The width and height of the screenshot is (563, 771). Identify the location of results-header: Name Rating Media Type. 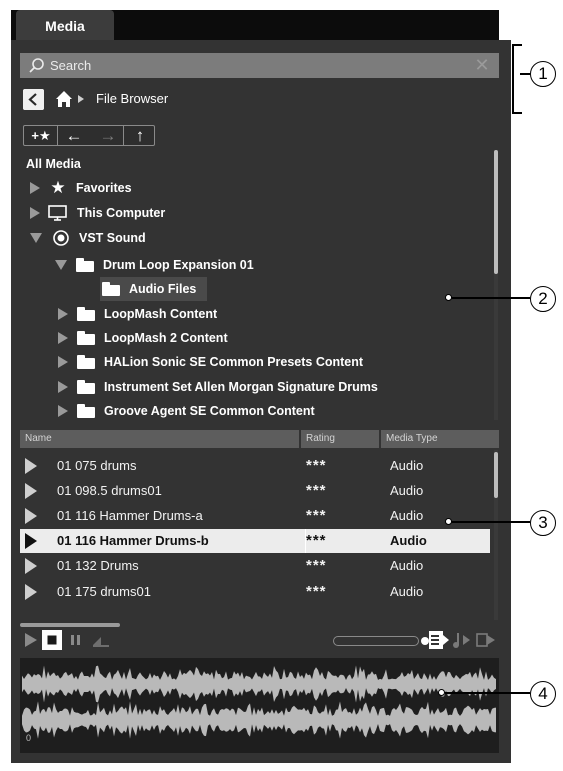
(259, 439).